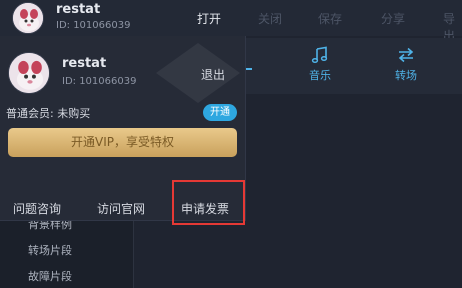  What do you see at coordinates (406, 64) in the screenshot?
I see `transition-tool: 转场` at bounding box center [406, 64].